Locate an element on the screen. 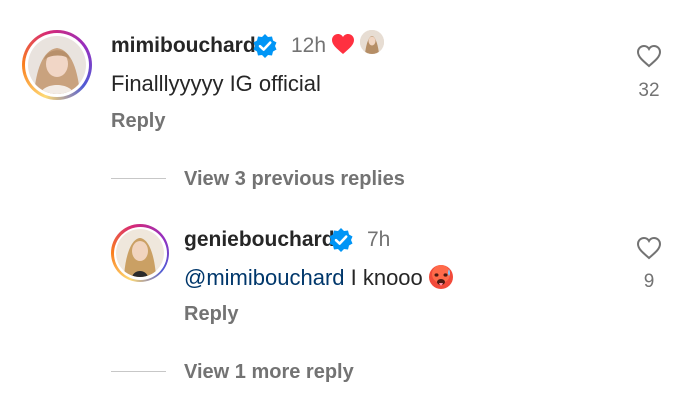 Image resolution: width=700 pixels, height=412 pixels. like-count: 32 is located at coordinates (649, 90).